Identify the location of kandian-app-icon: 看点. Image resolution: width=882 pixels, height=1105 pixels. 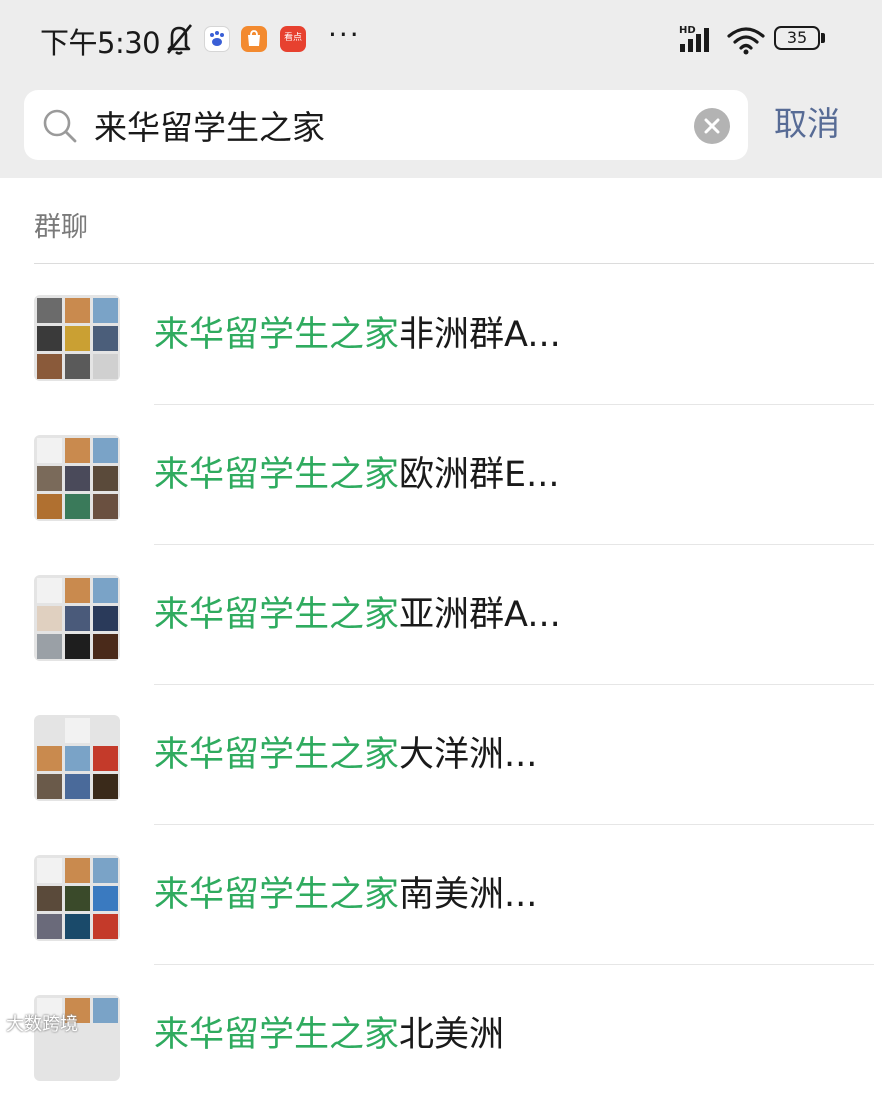
(293, 39).